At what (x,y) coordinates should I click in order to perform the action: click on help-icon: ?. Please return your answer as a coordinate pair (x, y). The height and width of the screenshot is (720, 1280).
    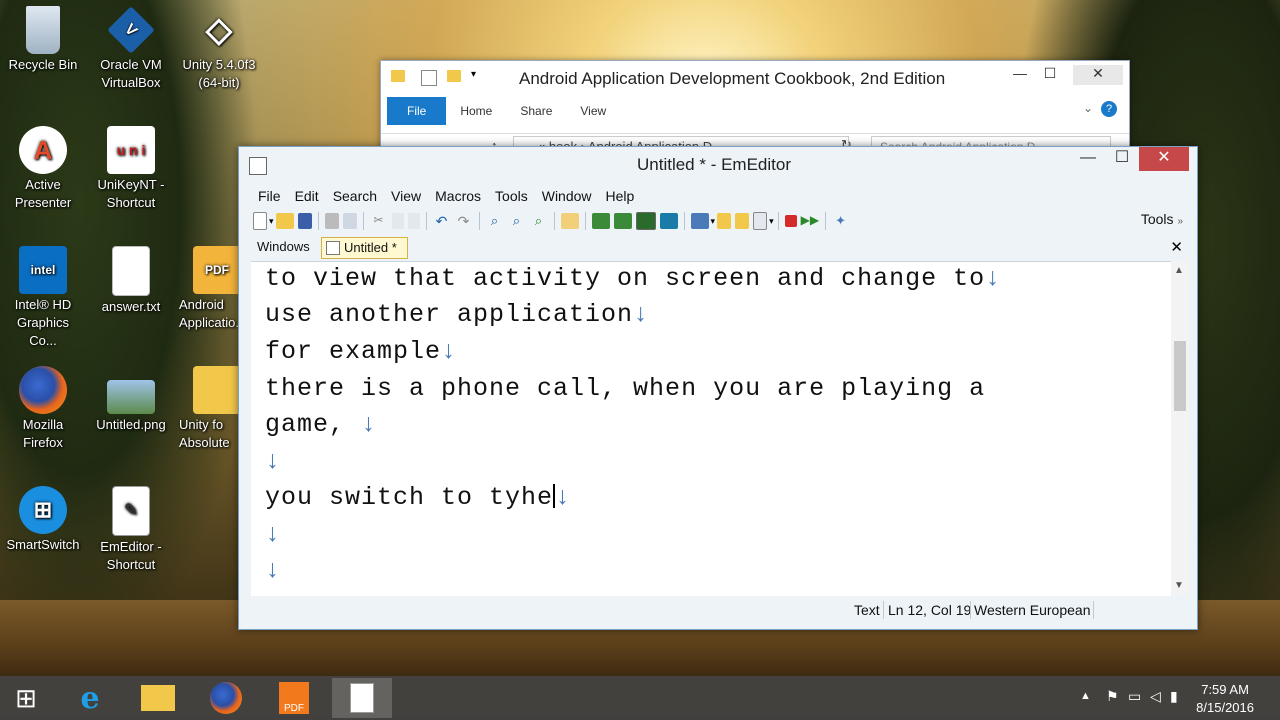
    Looking at the image, I should click on (1109, 109).